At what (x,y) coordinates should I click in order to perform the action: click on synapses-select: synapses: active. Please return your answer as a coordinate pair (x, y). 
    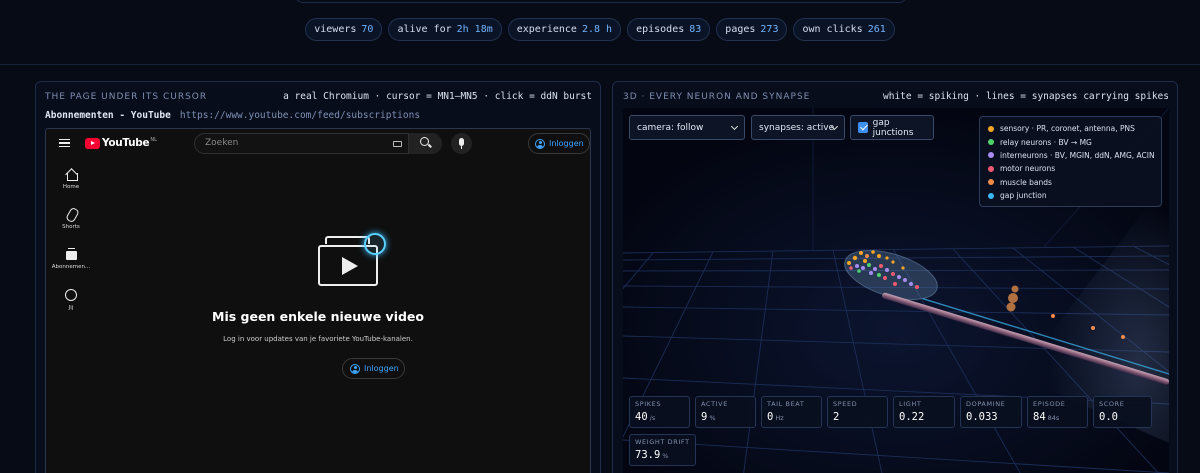
    Looking at the image, I should click on (798, 127).